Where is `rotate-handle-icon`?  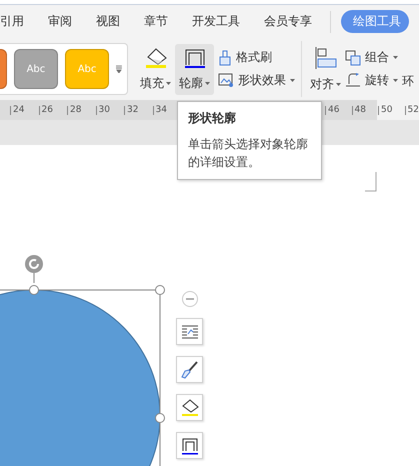 rotate-handle-icon is located at coordinates (34, 269).